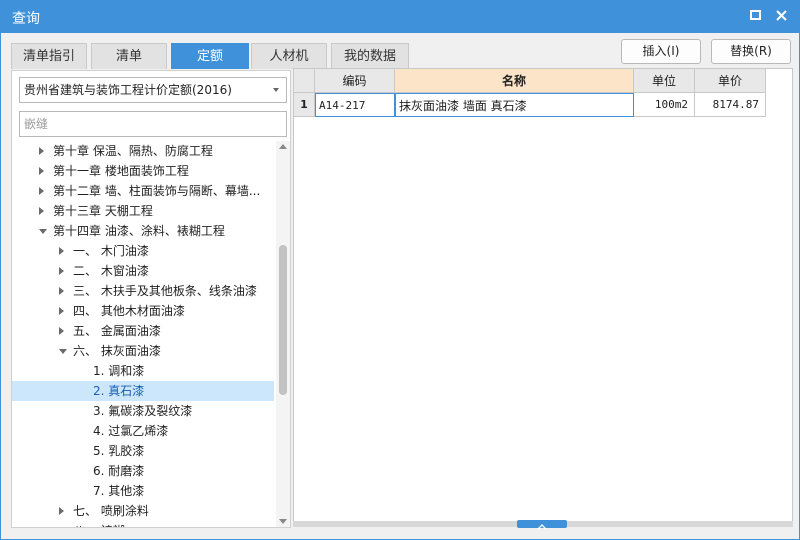  I want to click on tree-node-label: 第十一章 楼地面装饰工程, so click(121, 171).